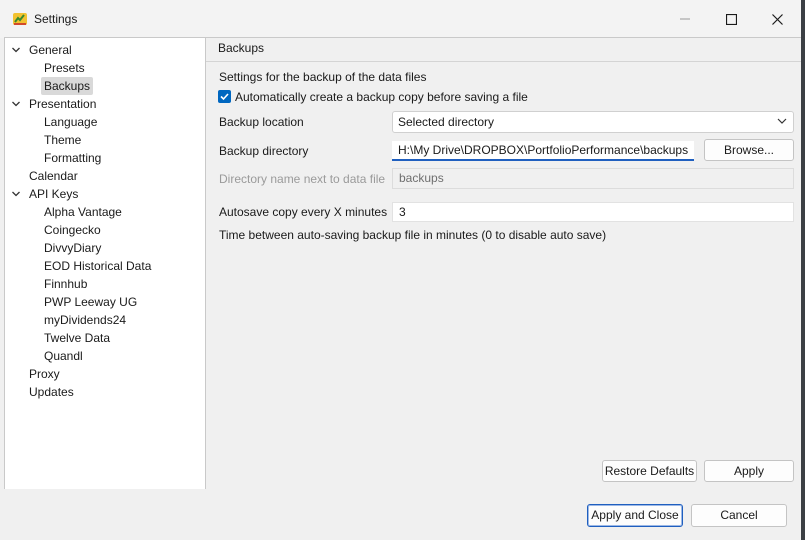  I want to click on minimize-button, so click(685, 19).